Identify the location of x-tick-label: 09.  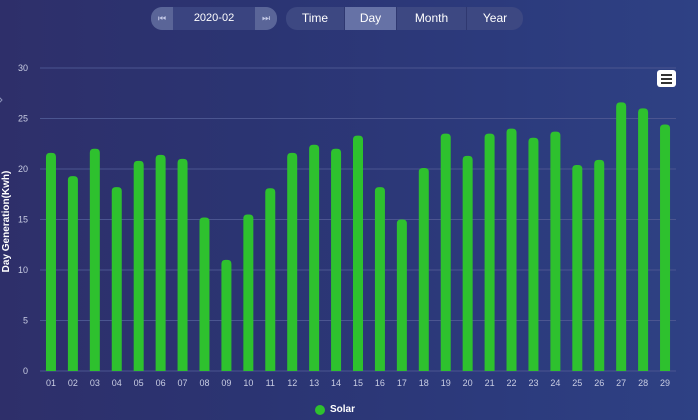
(226, 383).